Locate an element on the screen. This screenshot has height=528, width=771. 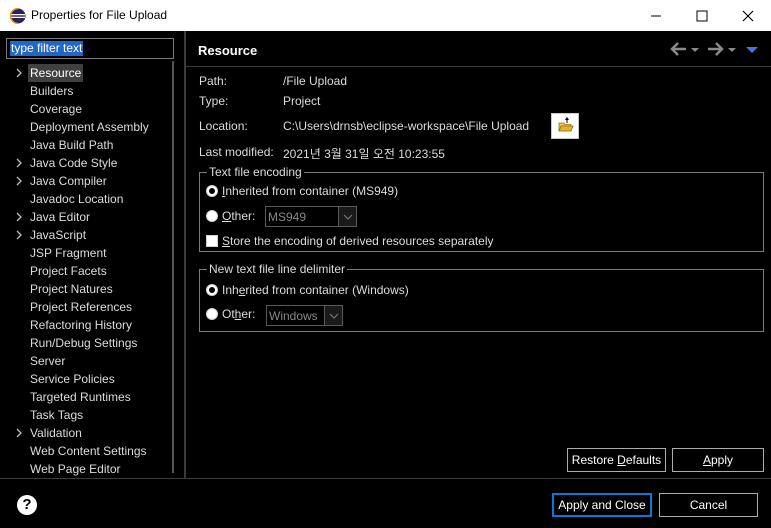
apply-and-close-button: Apply and Close is located at coordinates (602, 505).